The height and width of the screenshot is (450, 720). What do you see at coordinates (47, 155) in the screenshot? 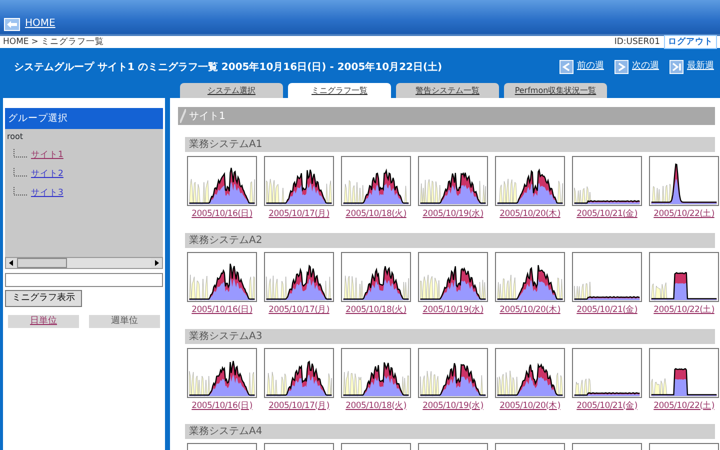
I see `tree-item-link: サイト1` at bounding box center [47, 155].